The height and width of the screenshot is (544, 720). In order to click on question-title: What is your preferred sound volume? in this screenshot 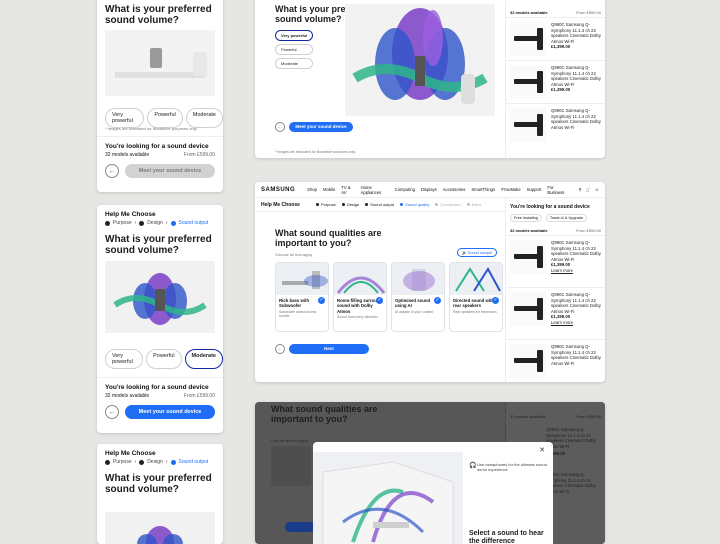, I will do `click(158, 15)`.